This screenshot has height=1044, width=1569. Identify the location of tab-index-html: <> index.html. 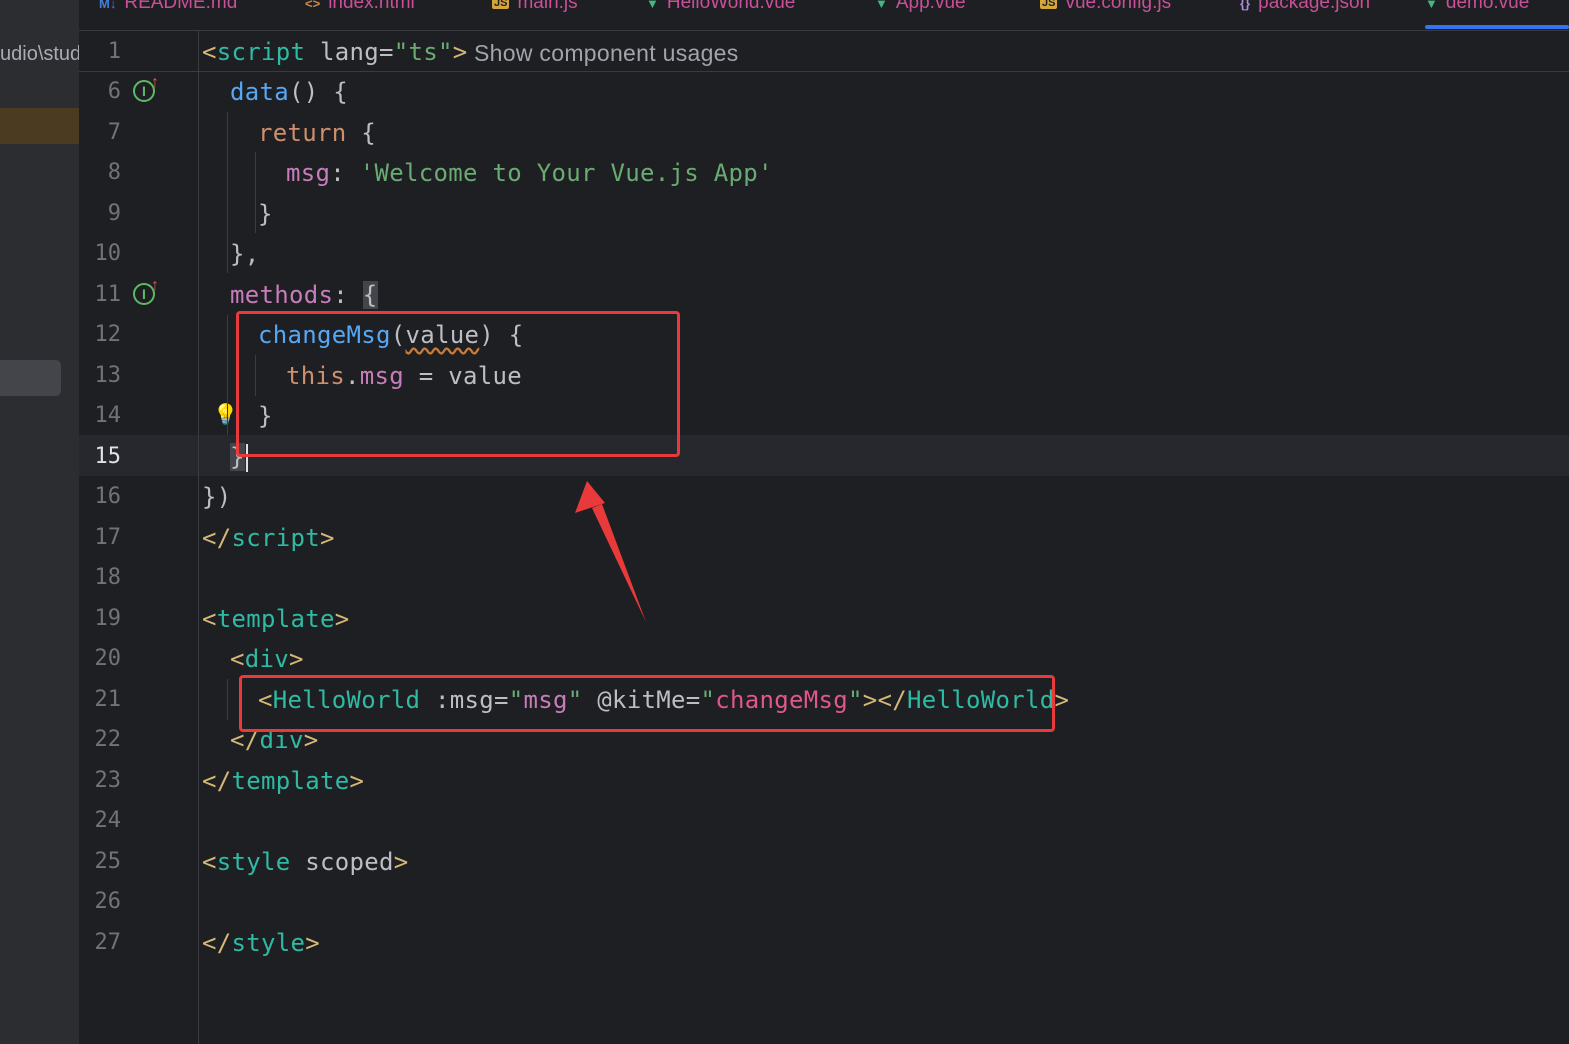
(360, 9).